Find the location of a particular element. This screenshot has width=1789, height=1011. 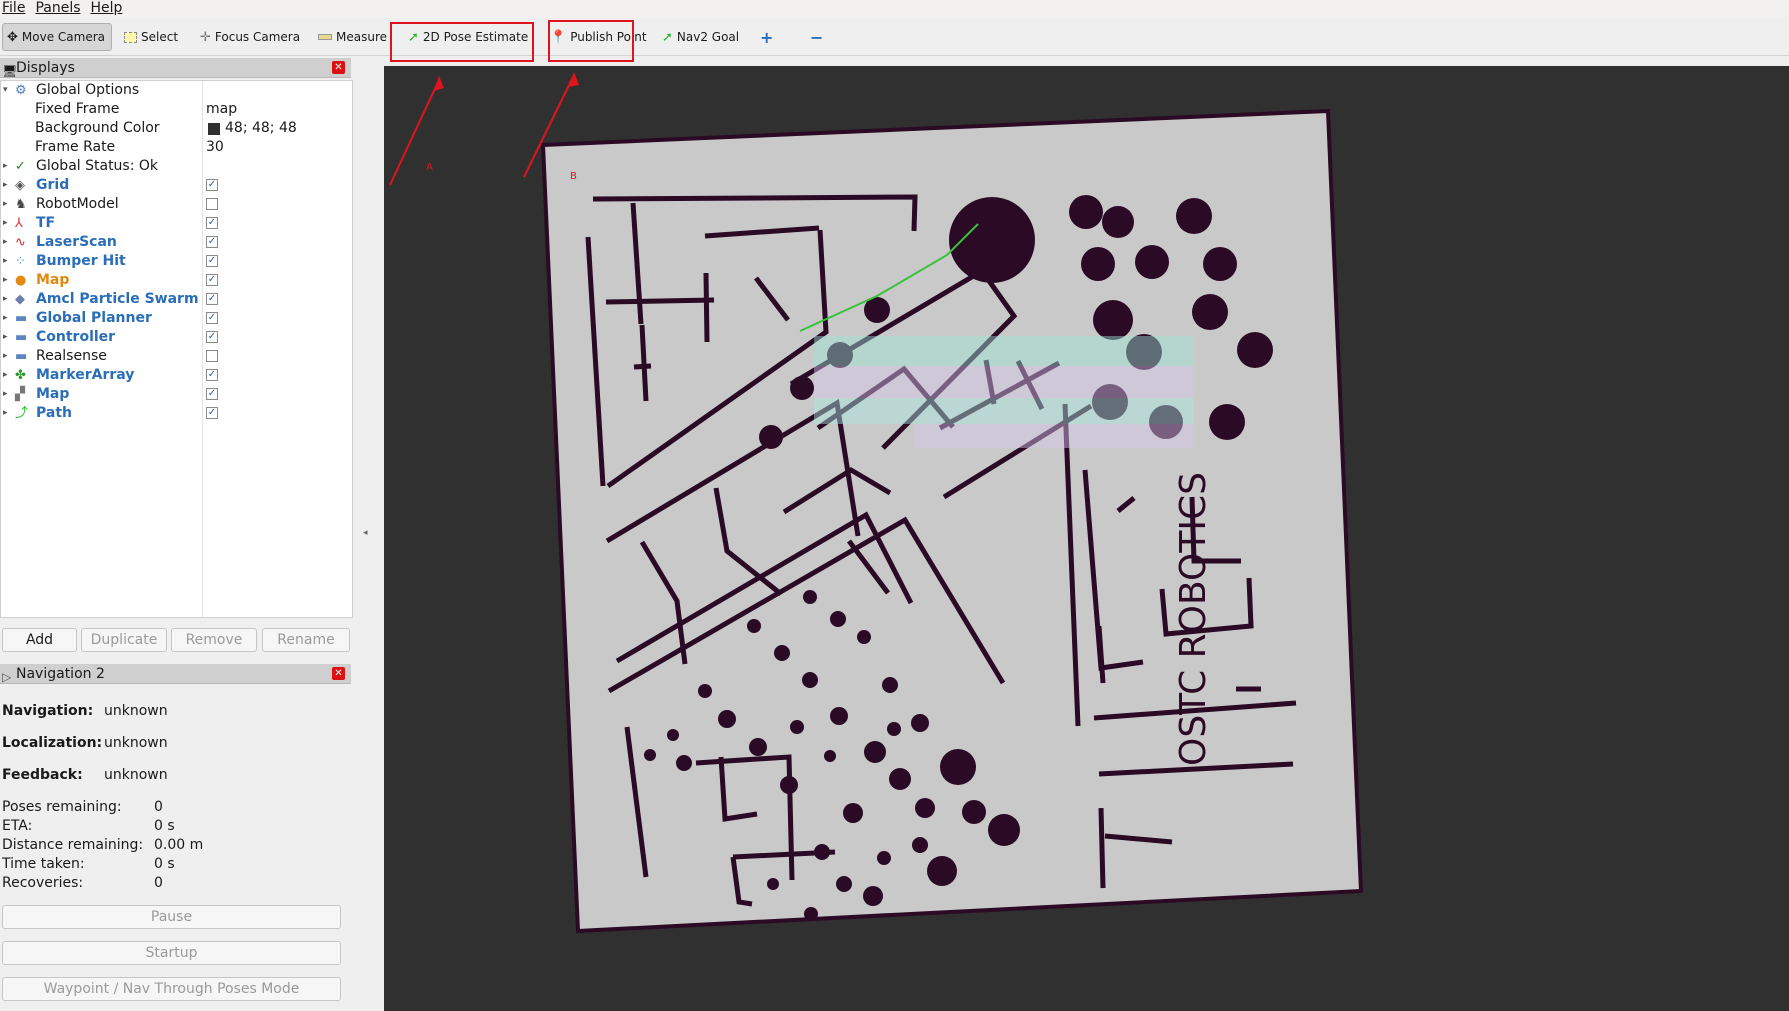

rename-button: Rename is located at coordinates (306, 640).